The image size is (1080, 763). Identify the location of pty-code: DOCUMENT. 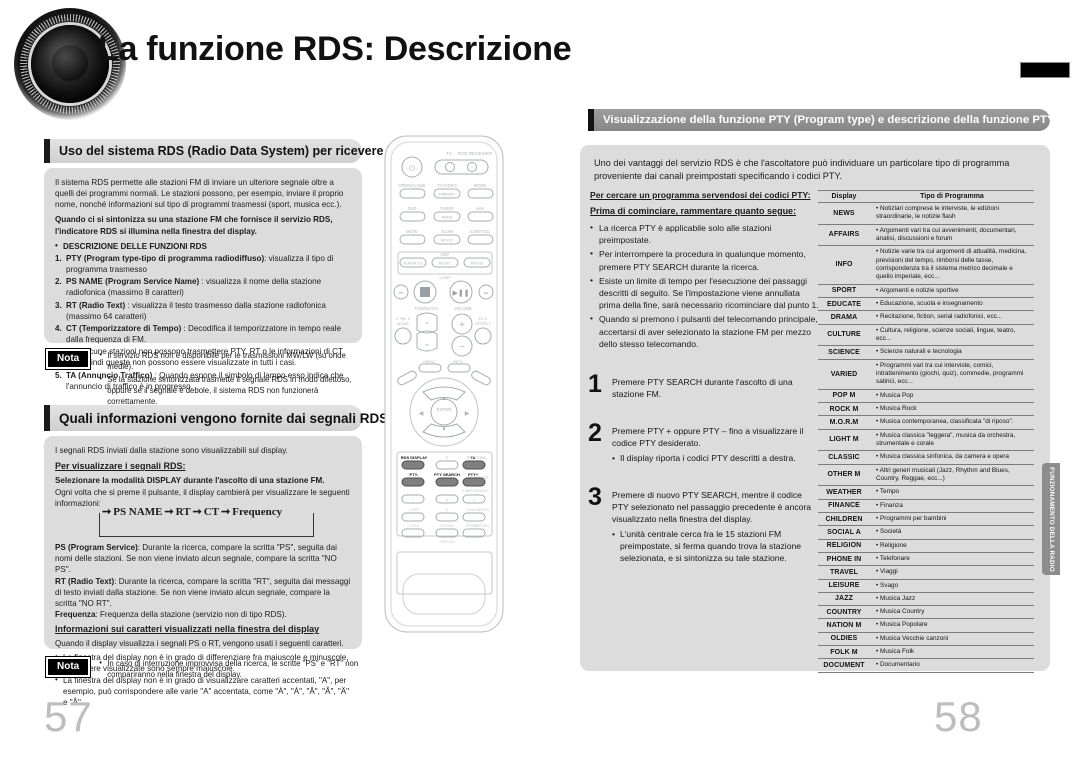
(844, 665).